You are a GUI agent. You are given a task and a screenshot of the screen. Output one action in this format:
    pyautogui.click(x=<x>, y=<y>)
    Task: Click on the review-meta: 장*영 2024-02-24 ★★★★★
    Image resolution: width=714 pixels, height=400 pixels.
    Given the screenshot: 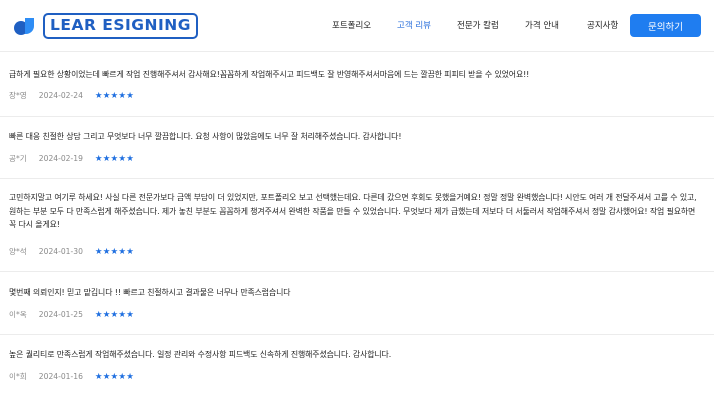 What is the action you would take?
    pyautogui.click(x=71, y=95)
    